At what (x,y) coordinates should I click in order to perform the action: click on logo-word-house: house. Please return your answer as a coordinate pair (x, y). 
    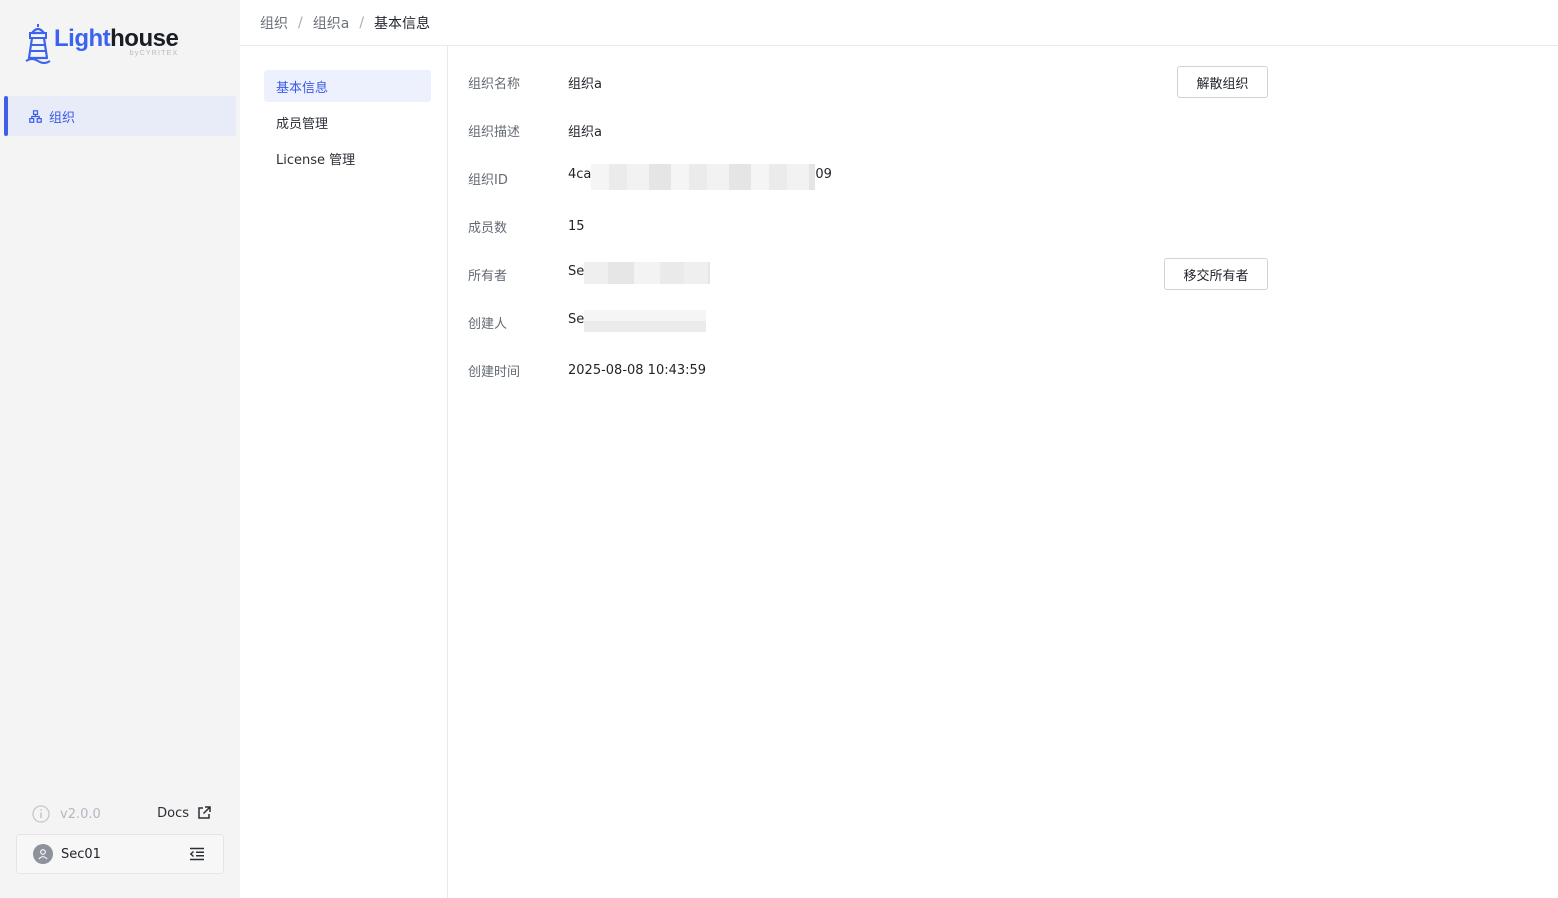
    Looking at the image, I should click on (144, 38).